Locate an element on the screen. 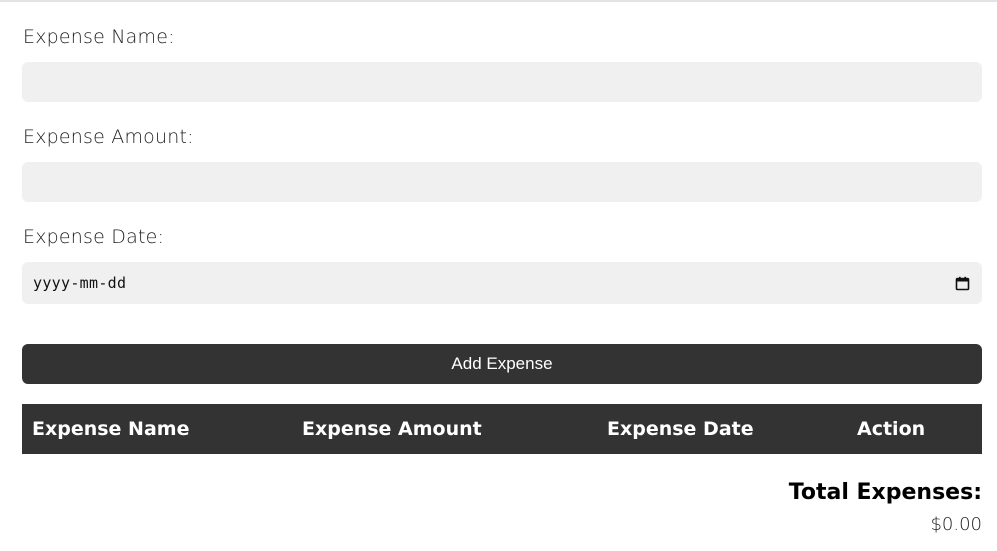 This screenshot has width=997, height=551. expense-name-label: Expense Name: is located at coordinates (99, 37).